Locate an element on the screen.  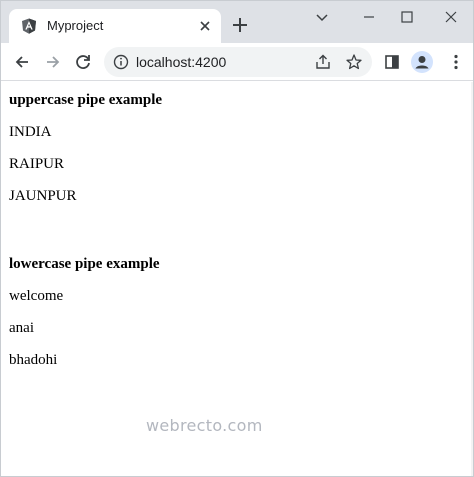
browser-toolbar: localhost:4200 is located at coordinates (237, 62).